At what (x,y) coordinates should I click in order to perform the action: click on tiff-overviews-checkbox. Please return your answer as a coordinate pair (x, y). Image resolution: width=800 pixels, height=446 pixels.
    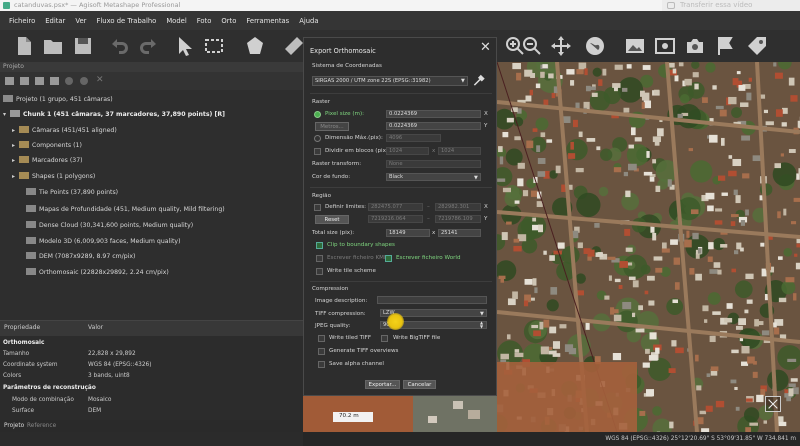
    Looking at the image, I should click on (321, 351).